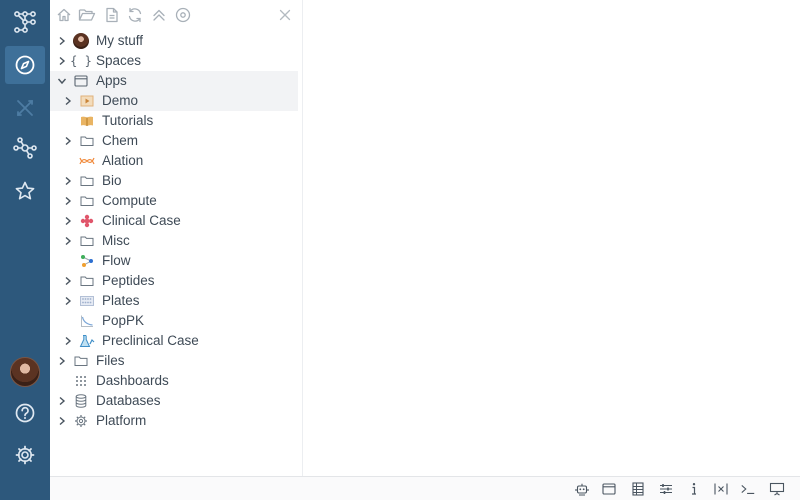 The image size is (800, 500). Describe the element at coordinates (87, 301) in the screenshot. I see `plates-icon` at that location.